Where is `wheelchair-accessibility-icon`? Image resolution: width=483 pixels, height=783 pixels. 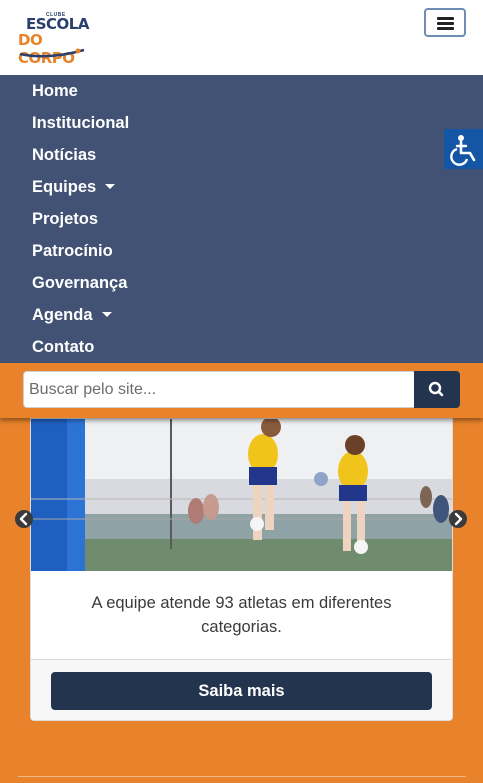
wheelchair-accessibility-icon is located at coordinates (463, 150).